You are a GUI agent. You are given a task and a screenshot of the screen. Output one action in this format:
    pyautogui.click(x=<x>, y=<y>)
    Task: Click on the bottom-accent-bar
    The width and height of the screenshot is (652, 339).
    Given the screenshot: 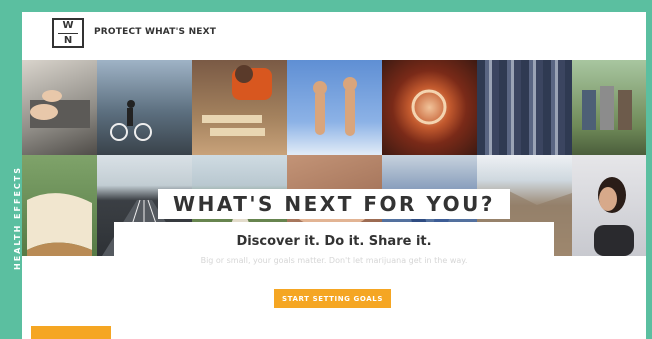 What is the action you would take?
    pyautogui.click(x=71, y=332)
    